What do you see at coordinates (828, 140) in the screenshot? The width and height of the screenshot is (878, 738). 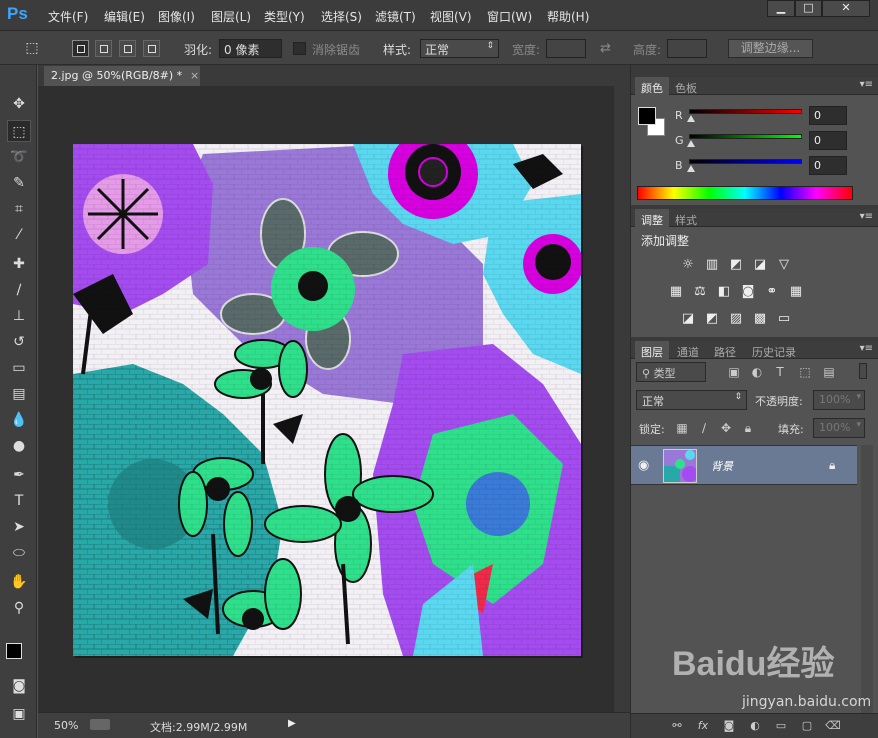 I see `green-value-input: 0` at bounding box center [828, 140].